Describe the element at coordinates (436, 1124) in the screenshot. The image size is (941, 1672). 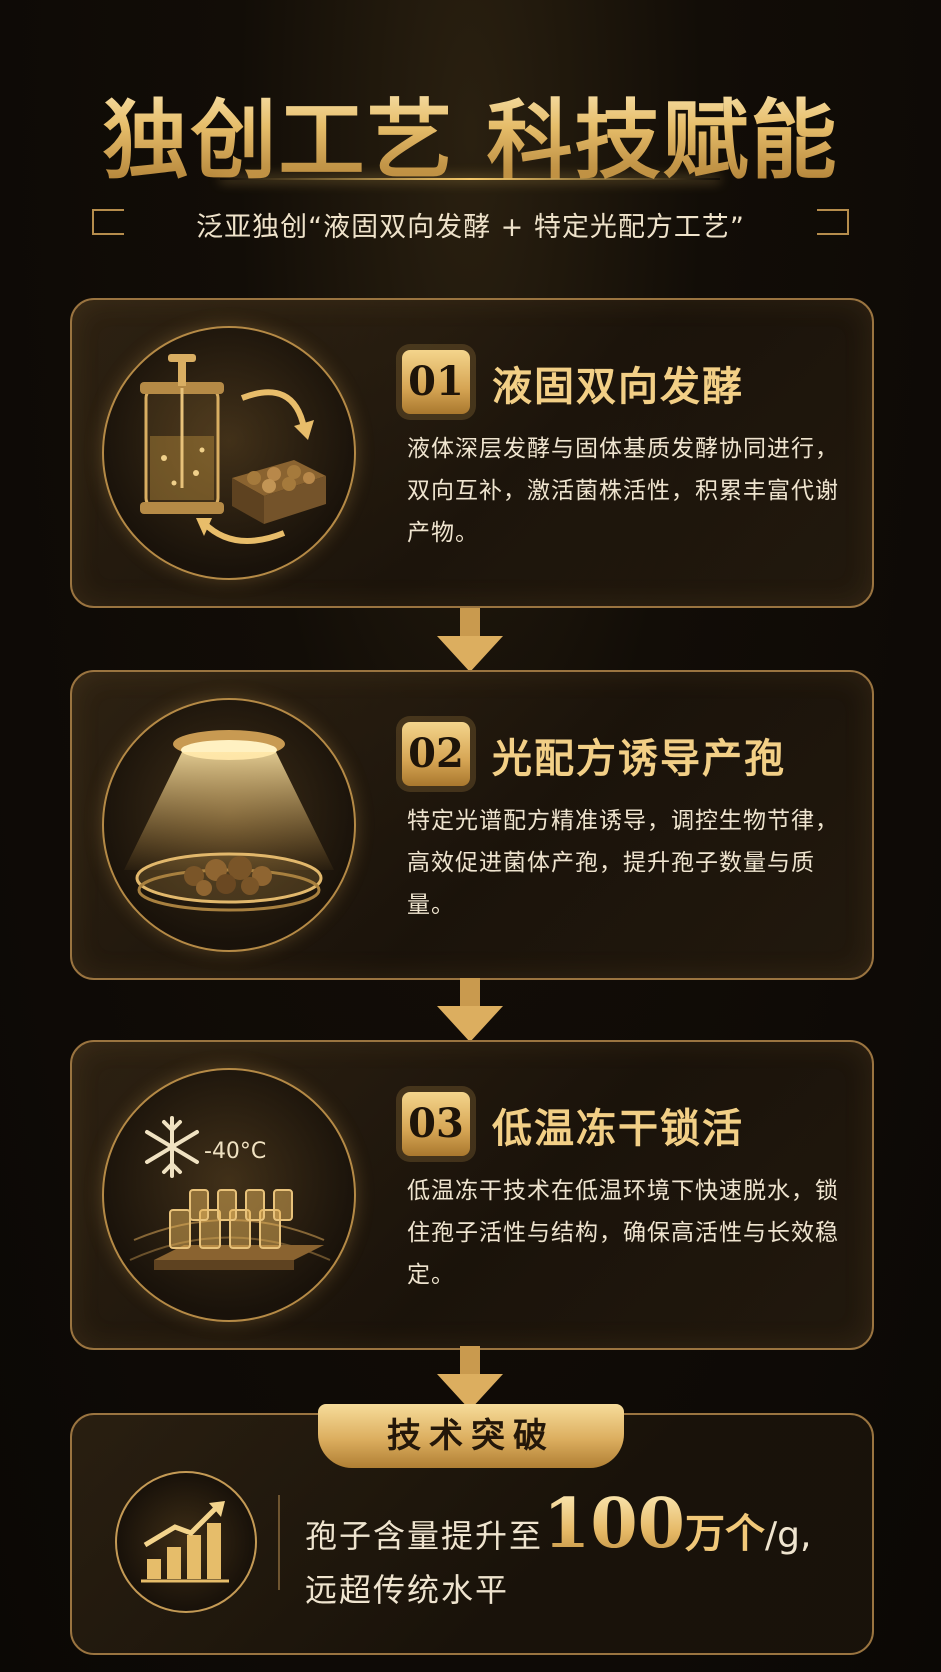
I see `step-number: 03` at that location.